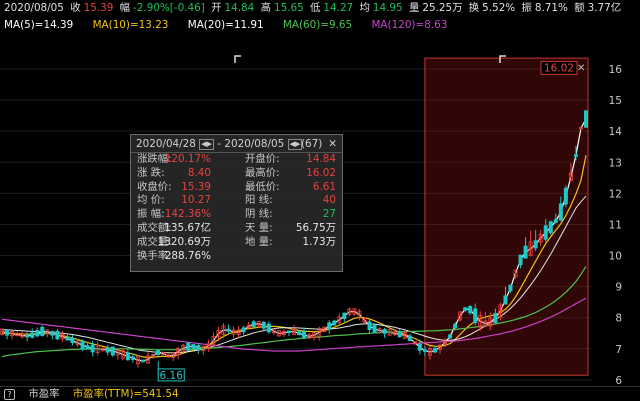 This screenshot has height=401, width=640. What do you see at coordinates (259, 200) in the screenshot?
I see `stat-label: 阳 线:` at bounding box center [259, 200].